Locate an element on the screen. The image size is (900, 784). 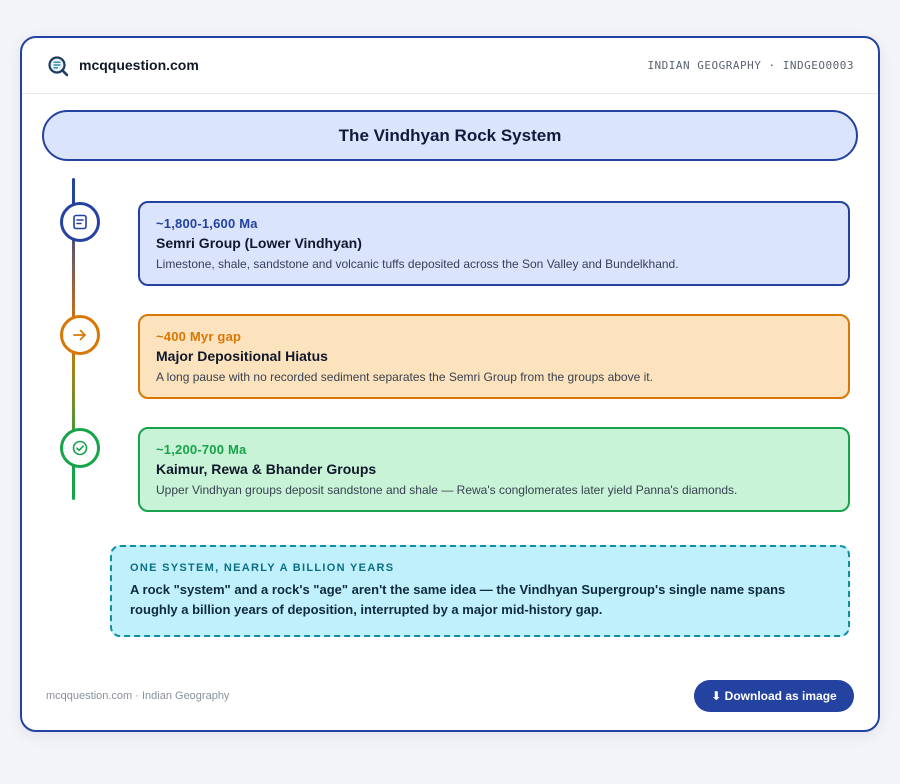
step-date: ~400 Myr gap is located at coordinates (199, 336).